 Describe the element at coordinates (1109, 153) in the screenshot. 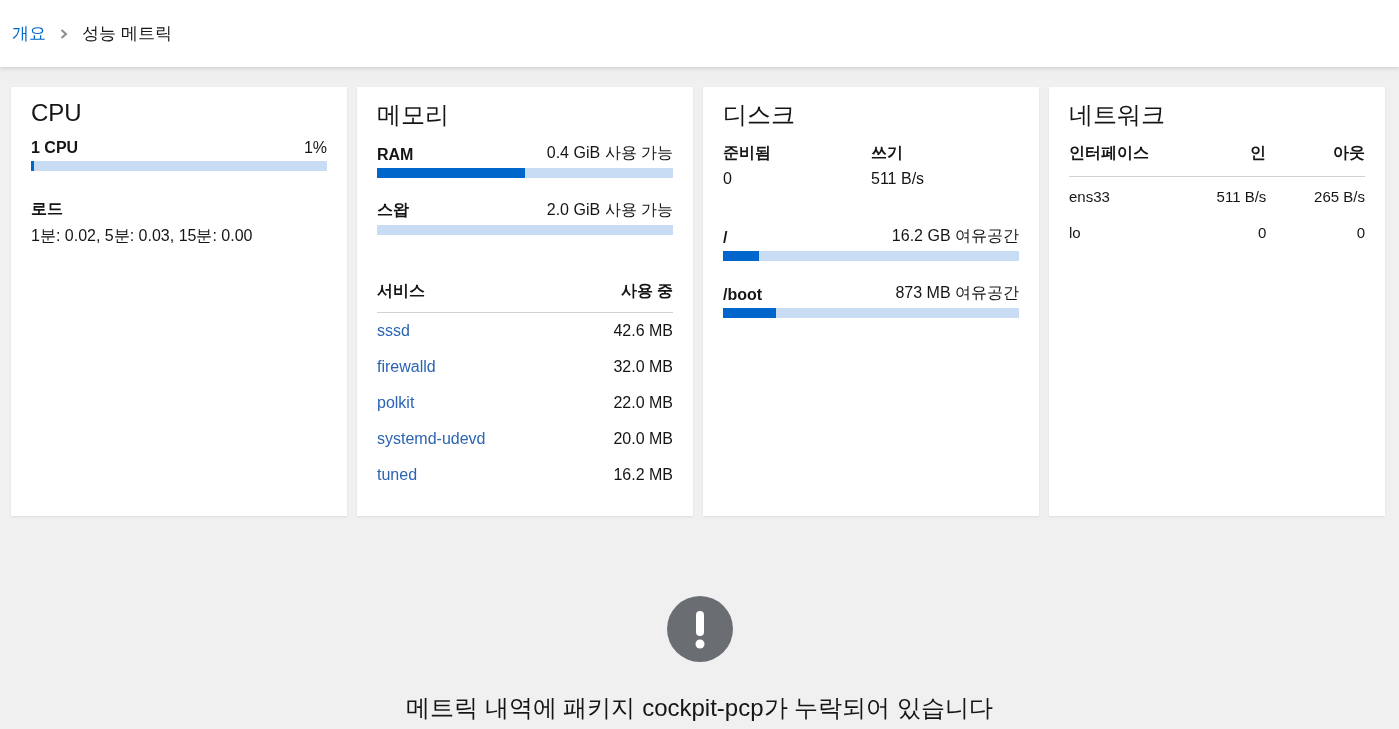

I see `column-header: 인터페이스` at that location.